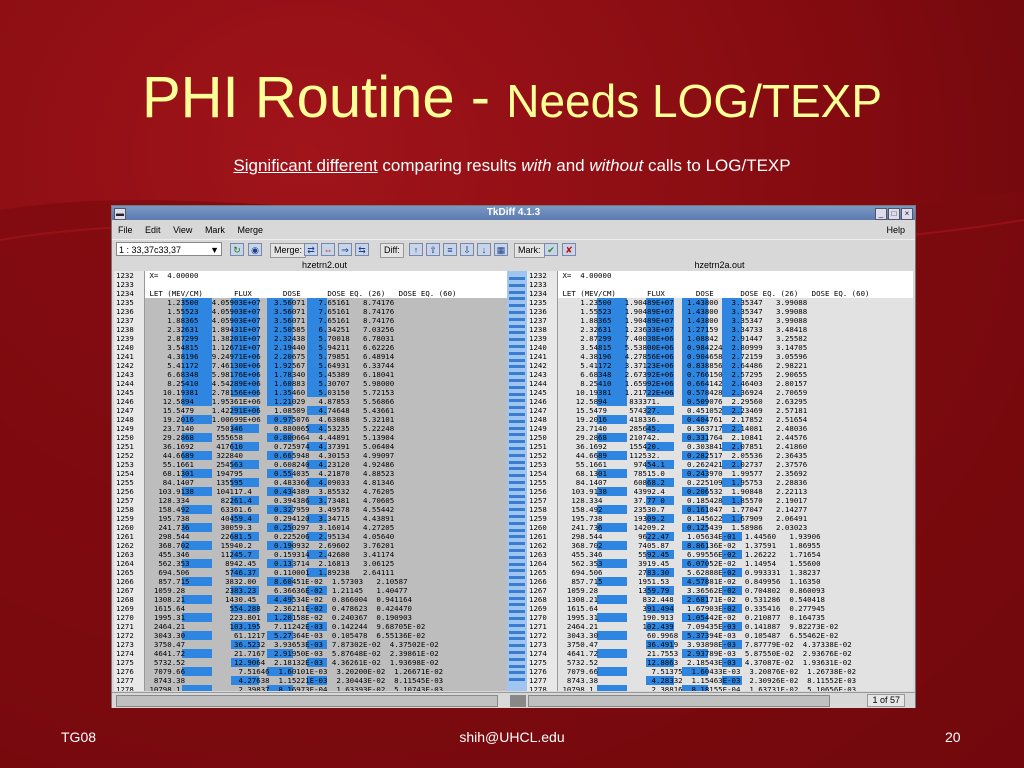  I want to click on diff-line-text: 29.2868 555658 0.800664 4.44891 5.13904, so click(270, 437).